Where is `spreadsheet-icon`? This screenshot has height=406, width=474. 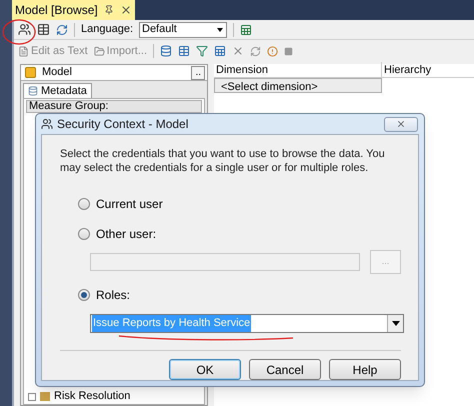
spreadsheet-icon is located at coordinates (246, 30).